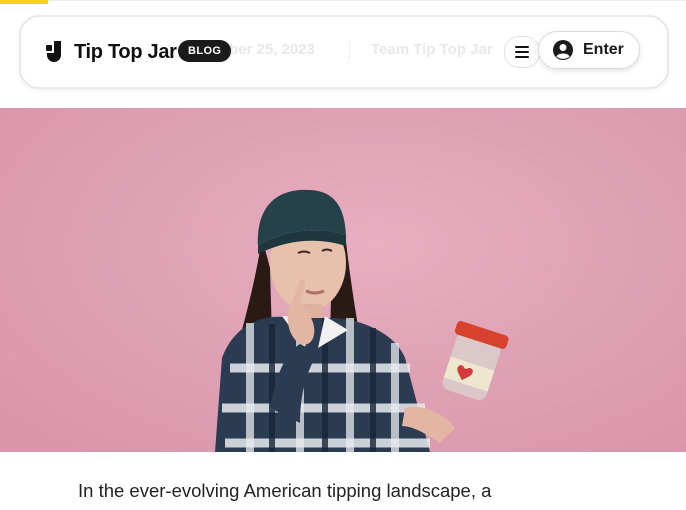 The height and width of the screenshot is (510, 686). I want to click on hamburger-menu-icon, so click(522, 52).